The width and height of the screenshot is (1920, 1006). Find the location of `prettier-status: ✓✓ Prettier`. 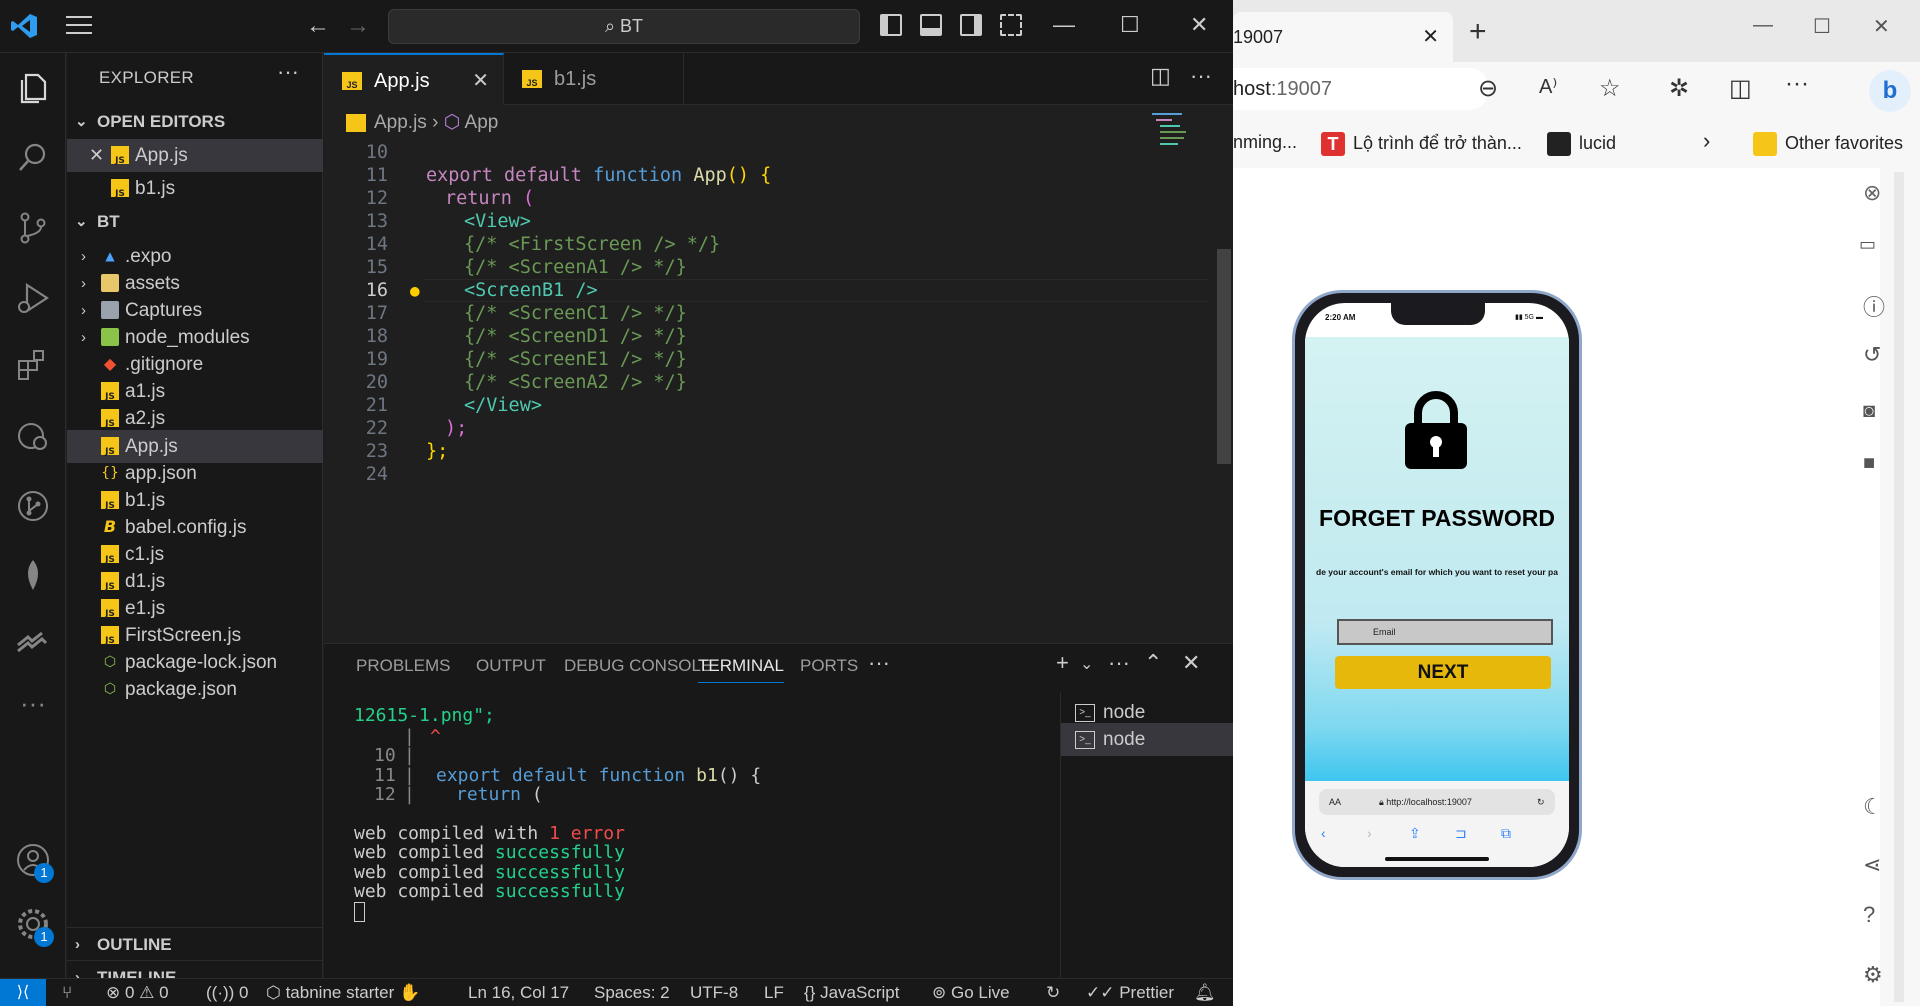

prettier-status: ✓✓ Prettier is located at coordinates (1130, 992).